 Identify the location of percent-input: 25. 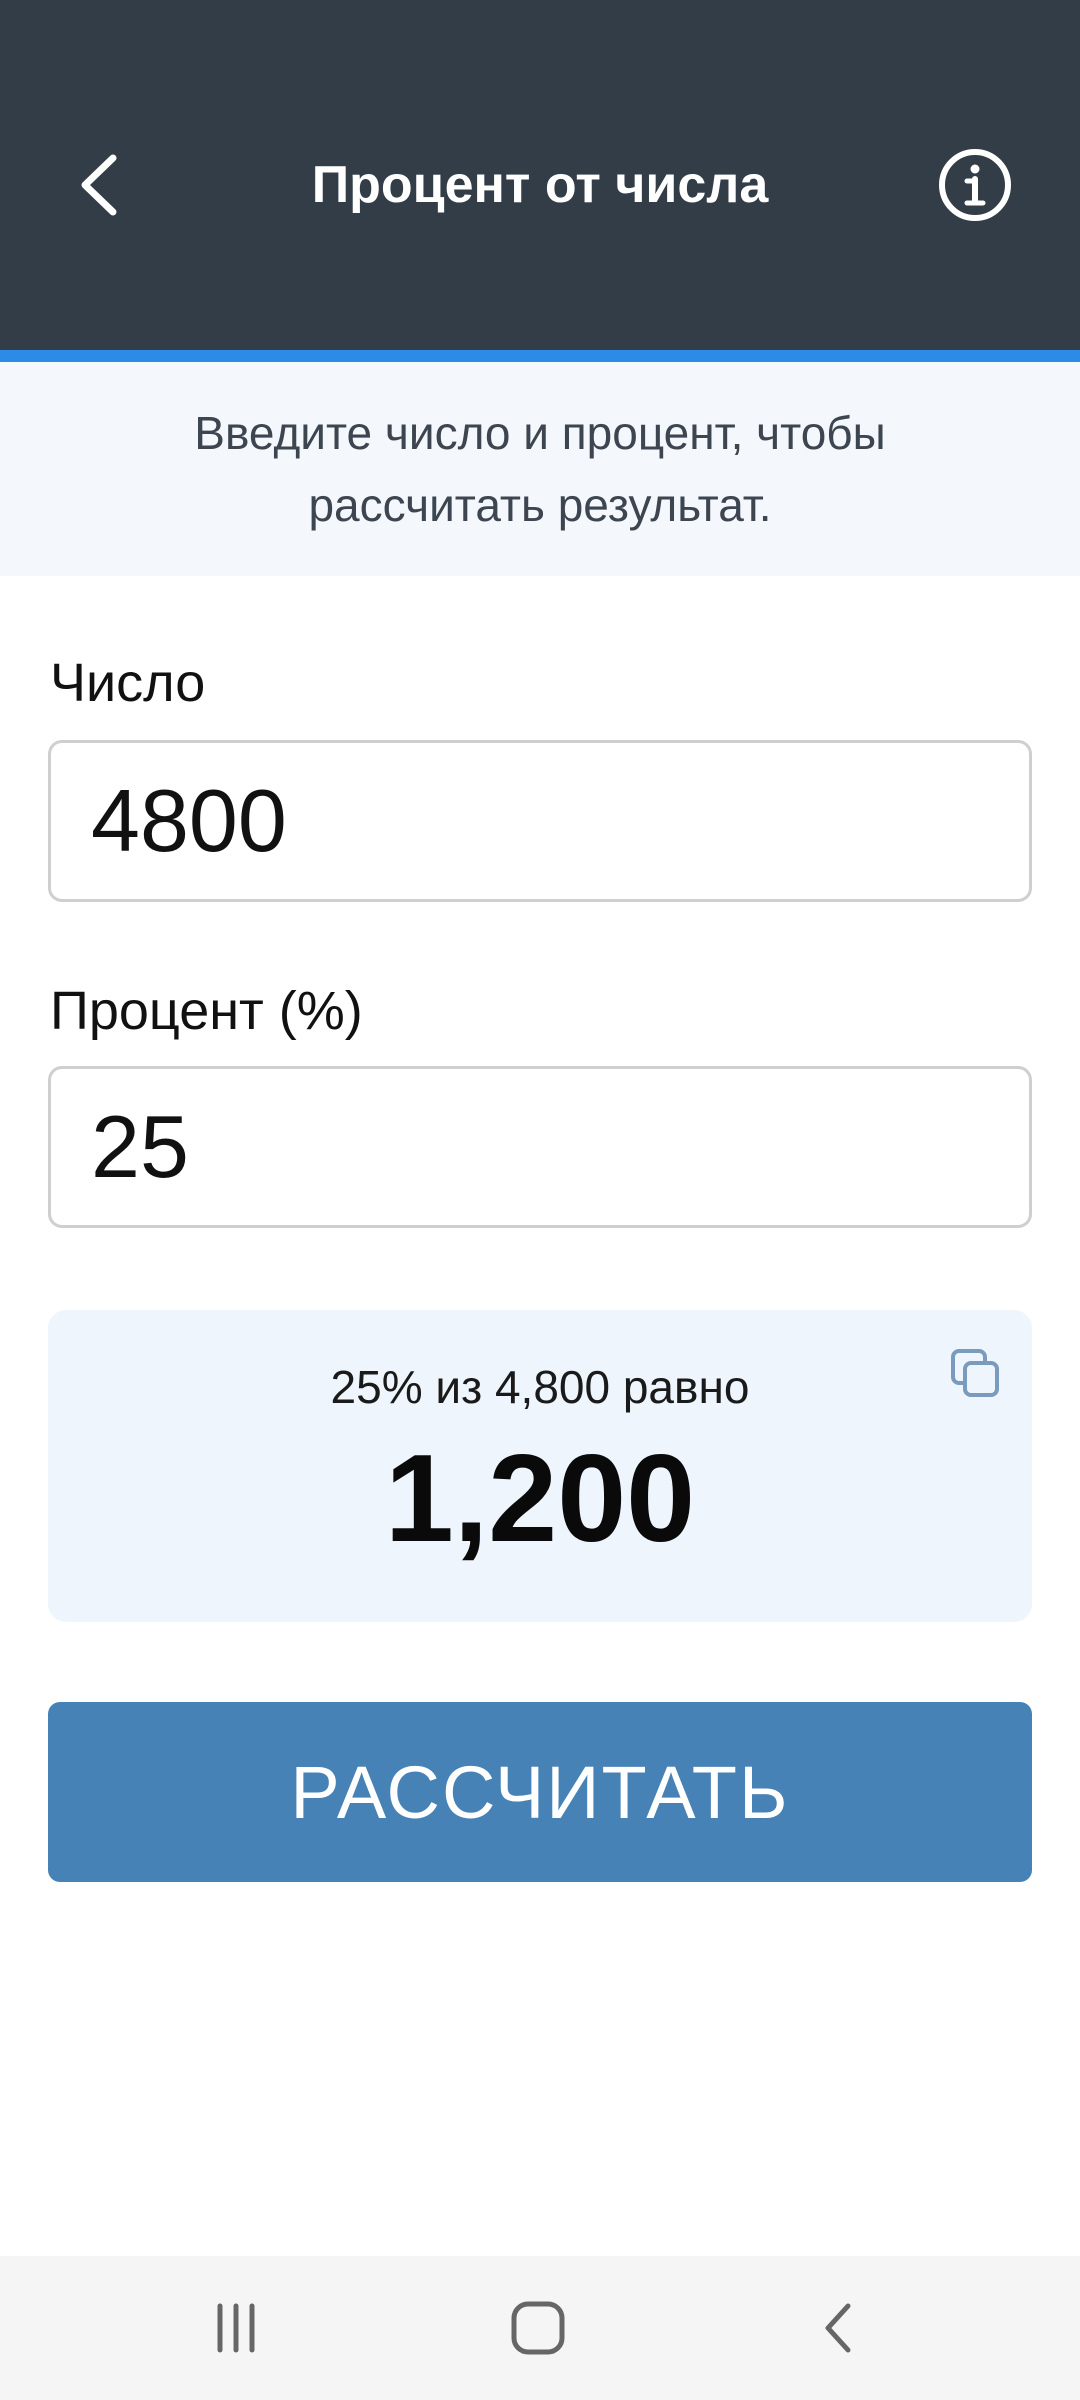
(540, 1147).